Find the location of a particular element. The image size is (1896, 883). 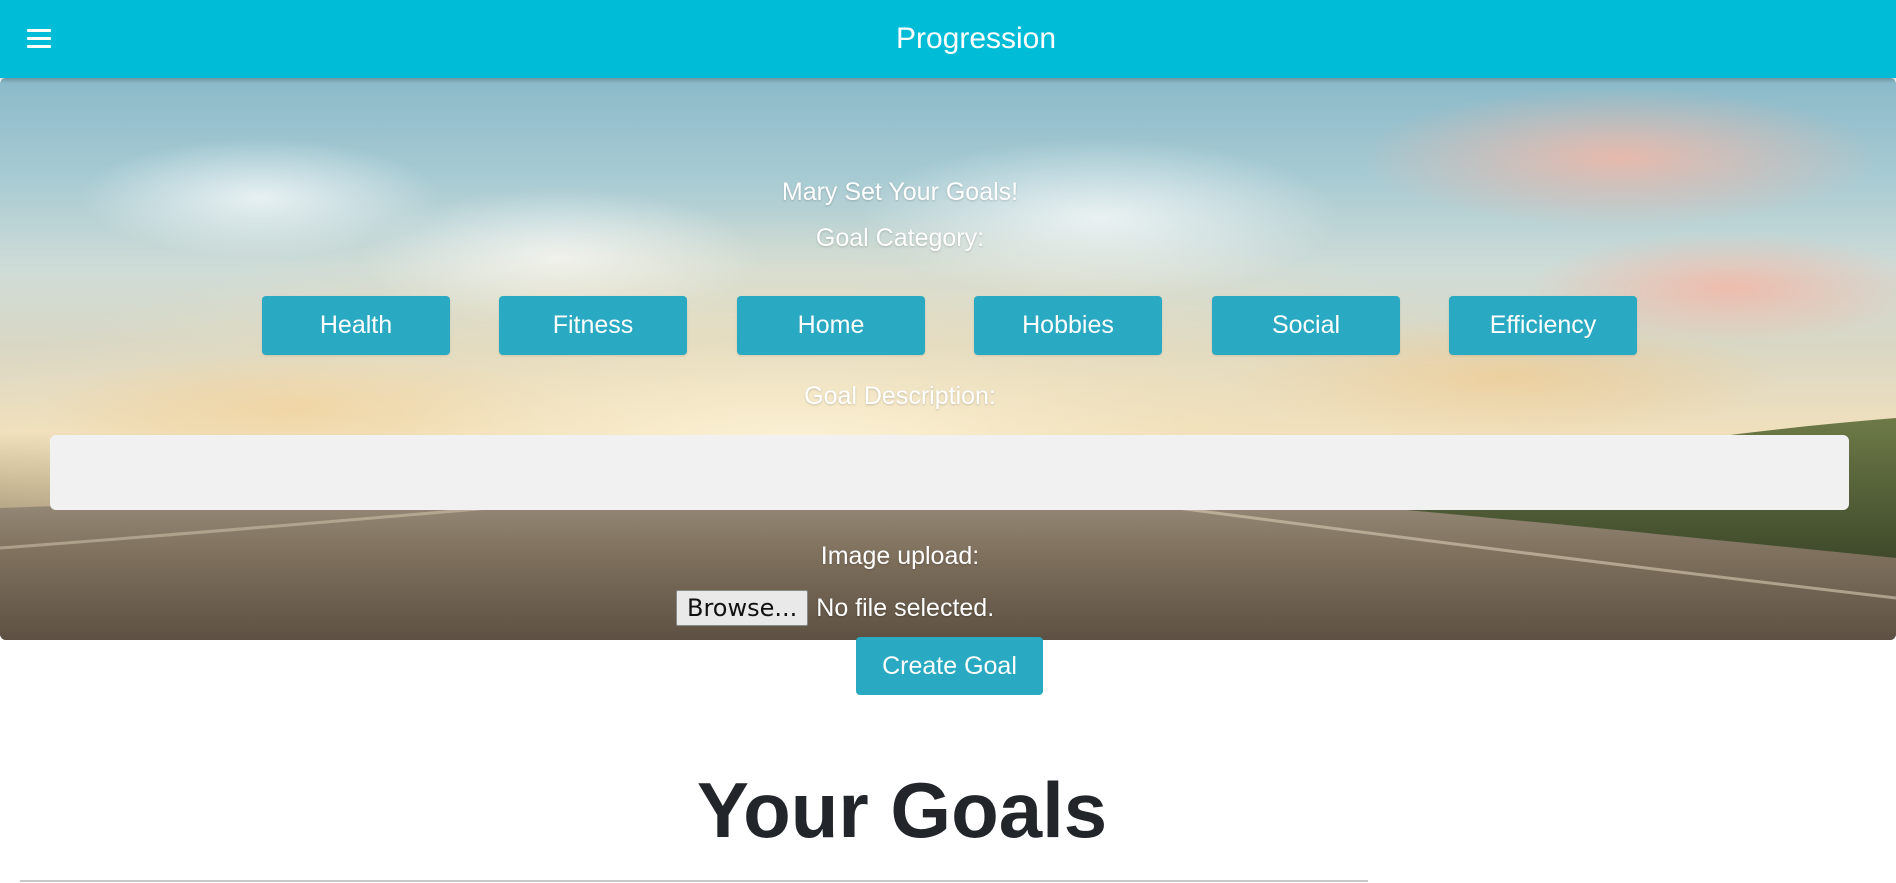

image-upload-label: Image upload: is located at coordinates (900, 556).